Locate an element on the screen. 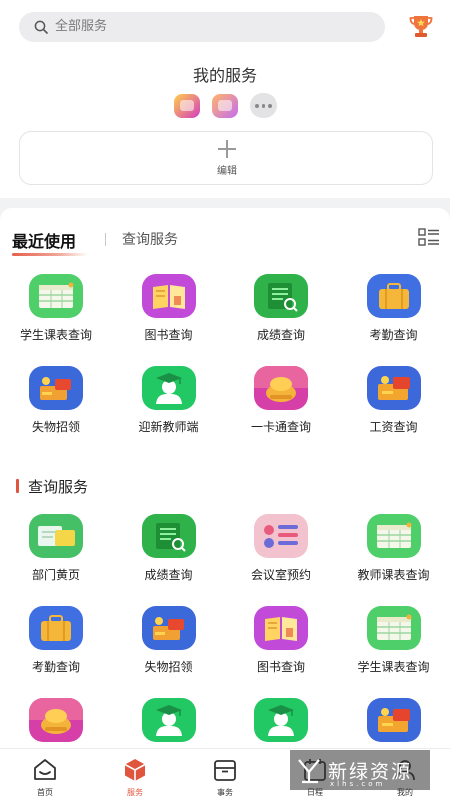 The height and width of the screenshot is (800, 450). watermark: 新绿资源网 xlhs.com is located at coordinates (360, 775).